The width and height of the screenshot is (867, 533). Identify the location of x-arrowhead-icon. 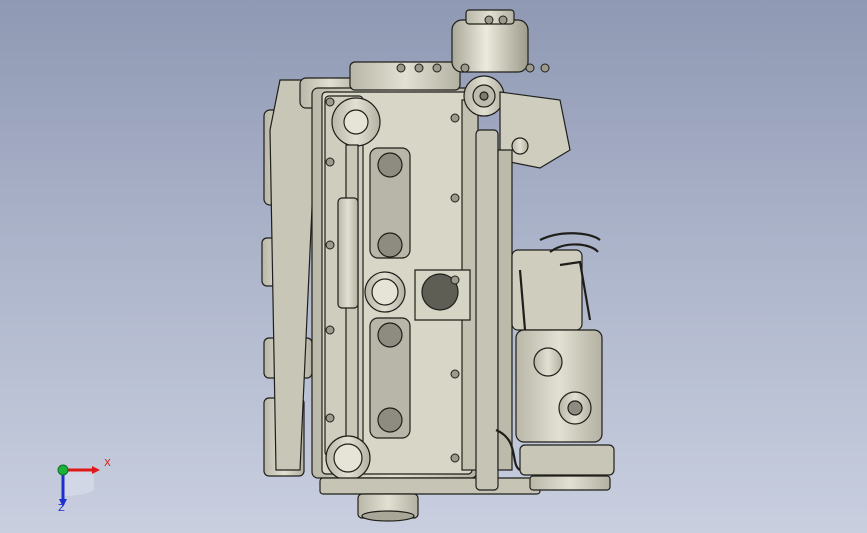
(96, 470).